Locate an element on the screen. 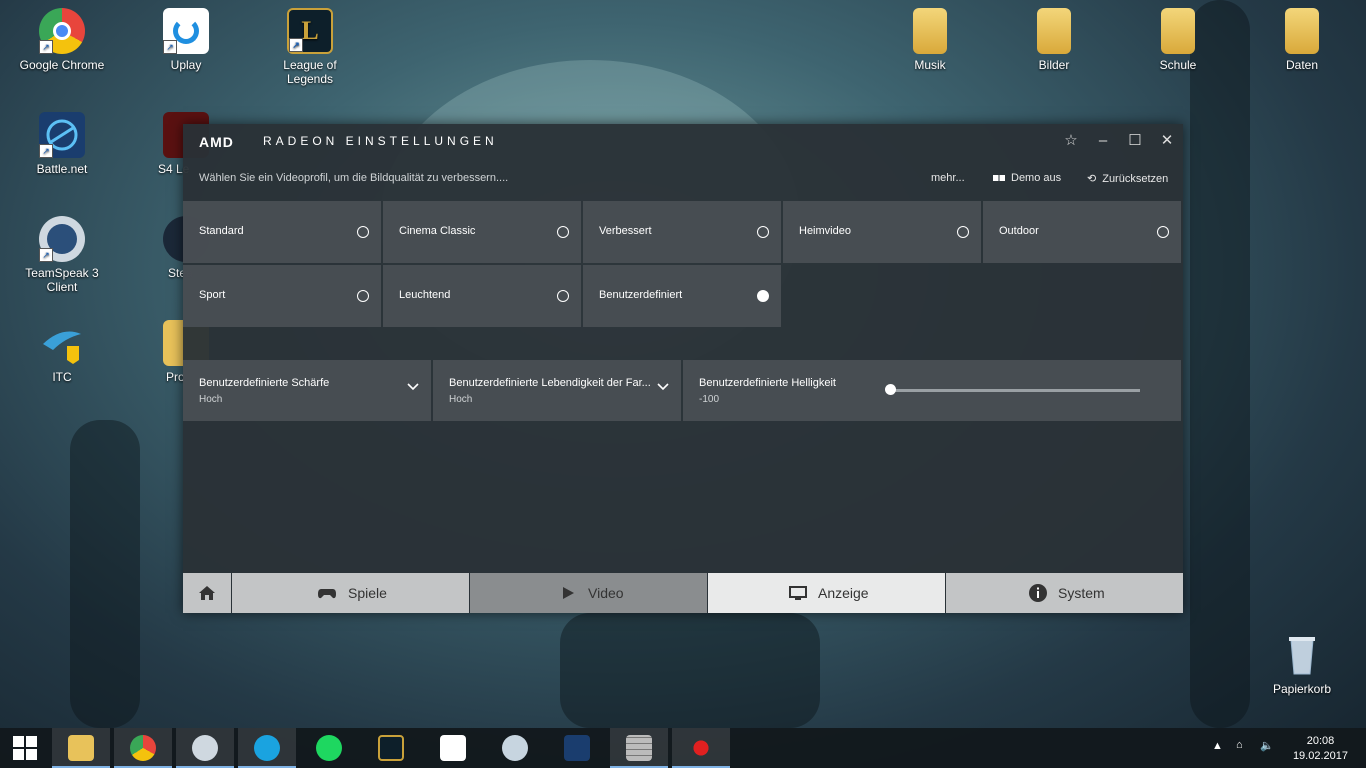 The image size is (1366, 768). desktop-icon-lol: L ↗ League of Legends is located at coordinates (310, 47).